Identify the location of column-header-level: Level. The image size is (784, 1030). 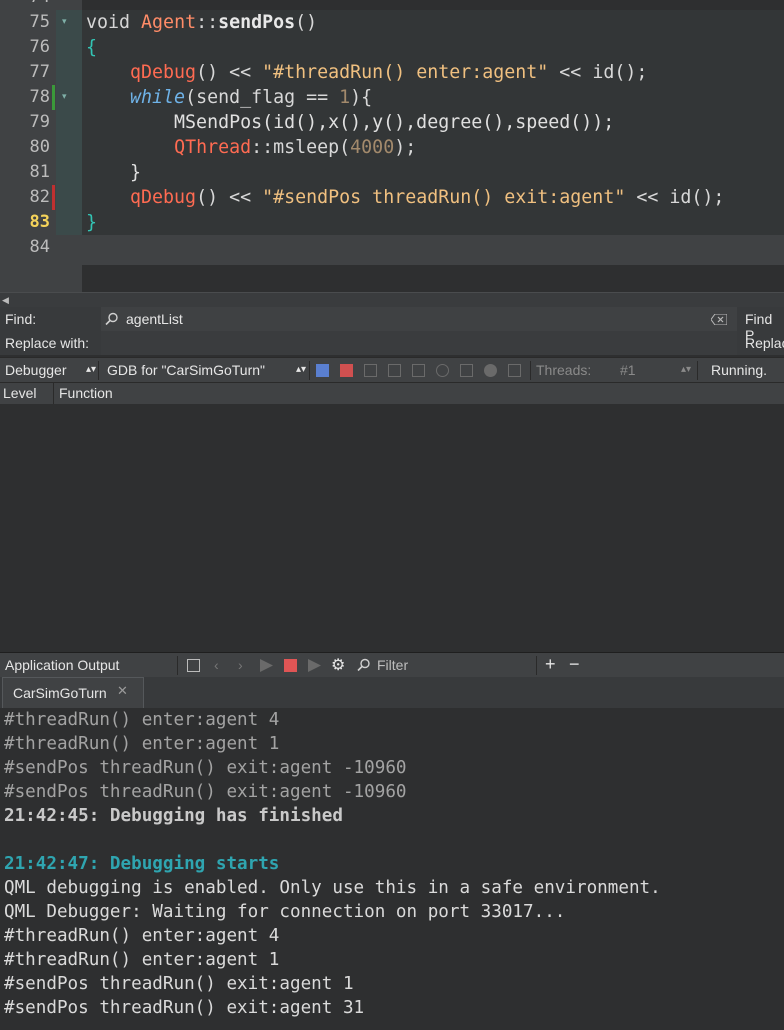
(19, 393).